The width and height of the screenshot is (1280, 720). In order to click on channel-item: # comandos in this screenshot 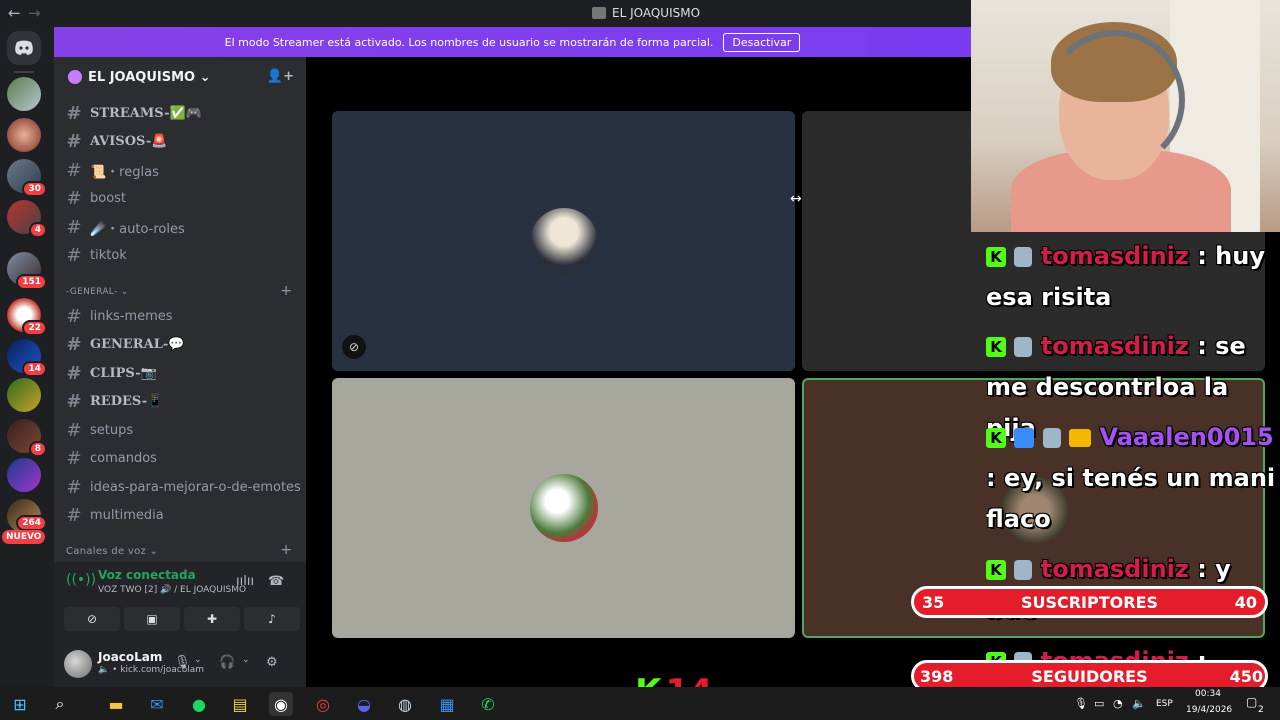, I will do `click(111, 459)`.